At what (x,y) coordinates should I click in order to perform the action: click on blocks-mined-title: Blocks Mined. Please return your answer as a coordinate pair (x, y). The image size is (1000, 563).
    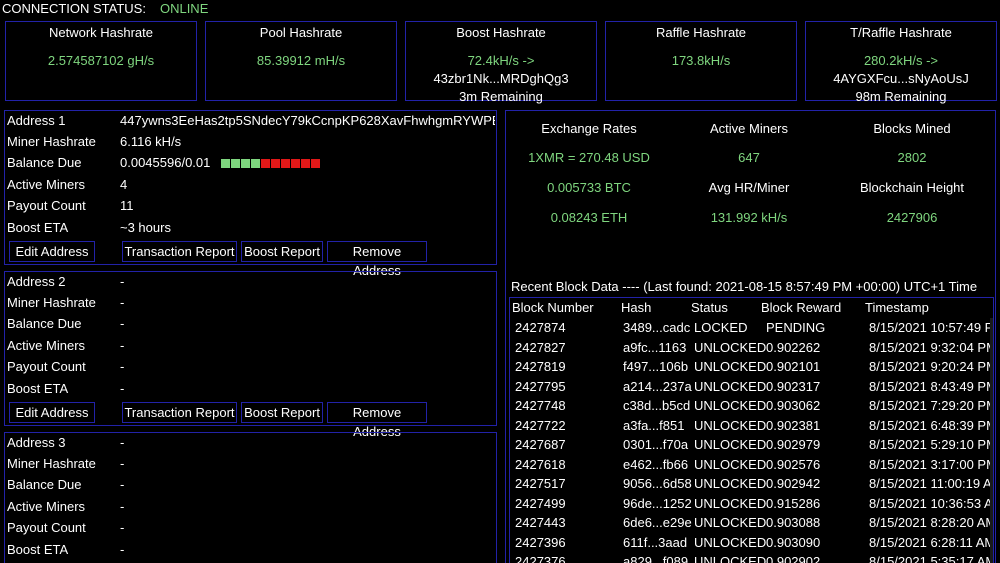
    Looking at the image, I should click on (912, 128).